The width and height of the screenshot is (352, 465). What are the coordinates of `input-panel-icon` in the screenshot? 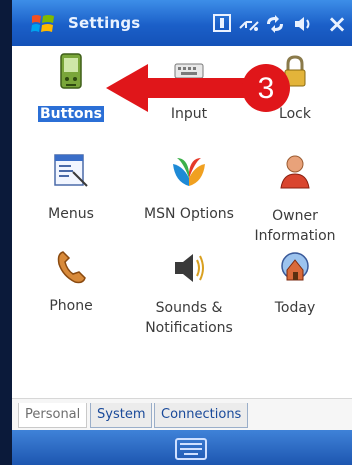 It's located at (222, 24).